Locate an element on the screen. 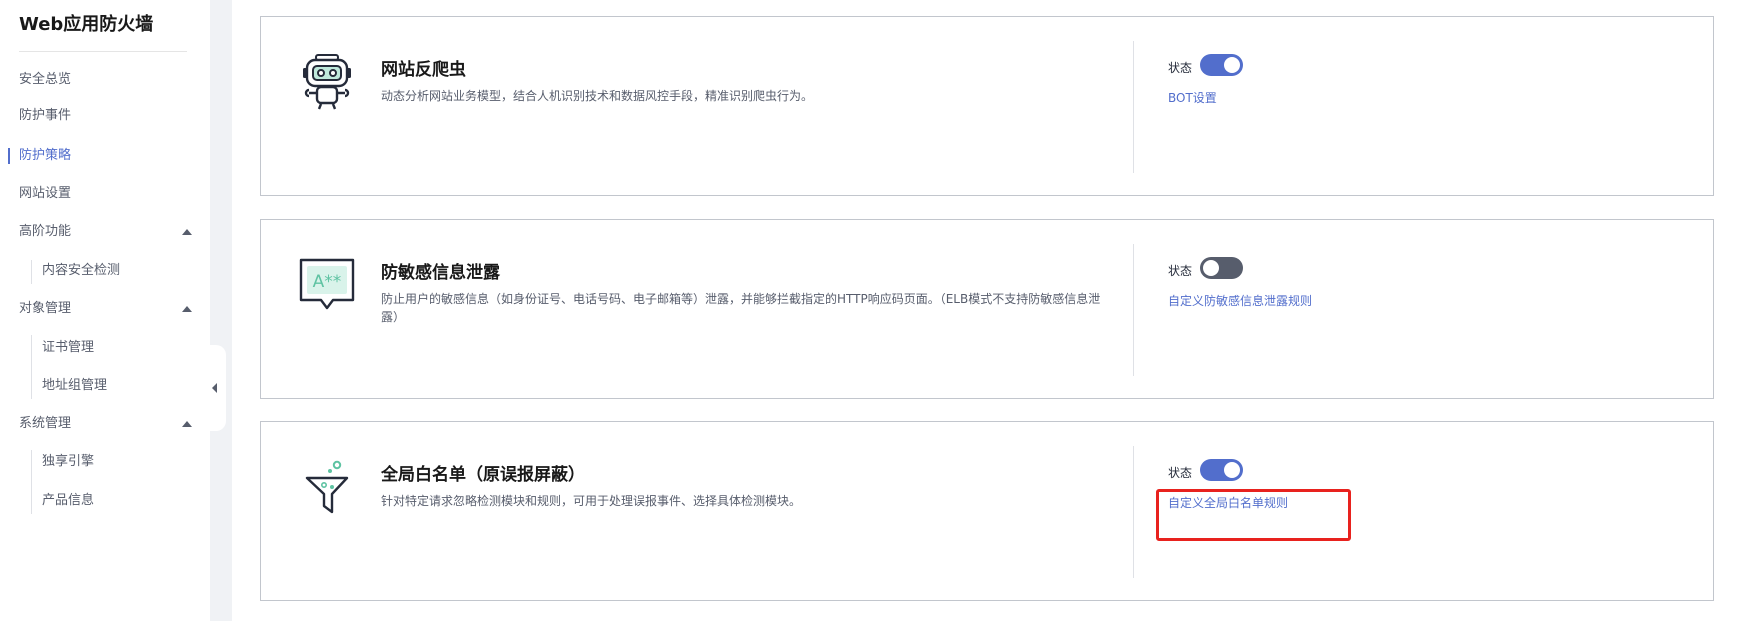  funnel-icon is located at coordinates (327, 486).